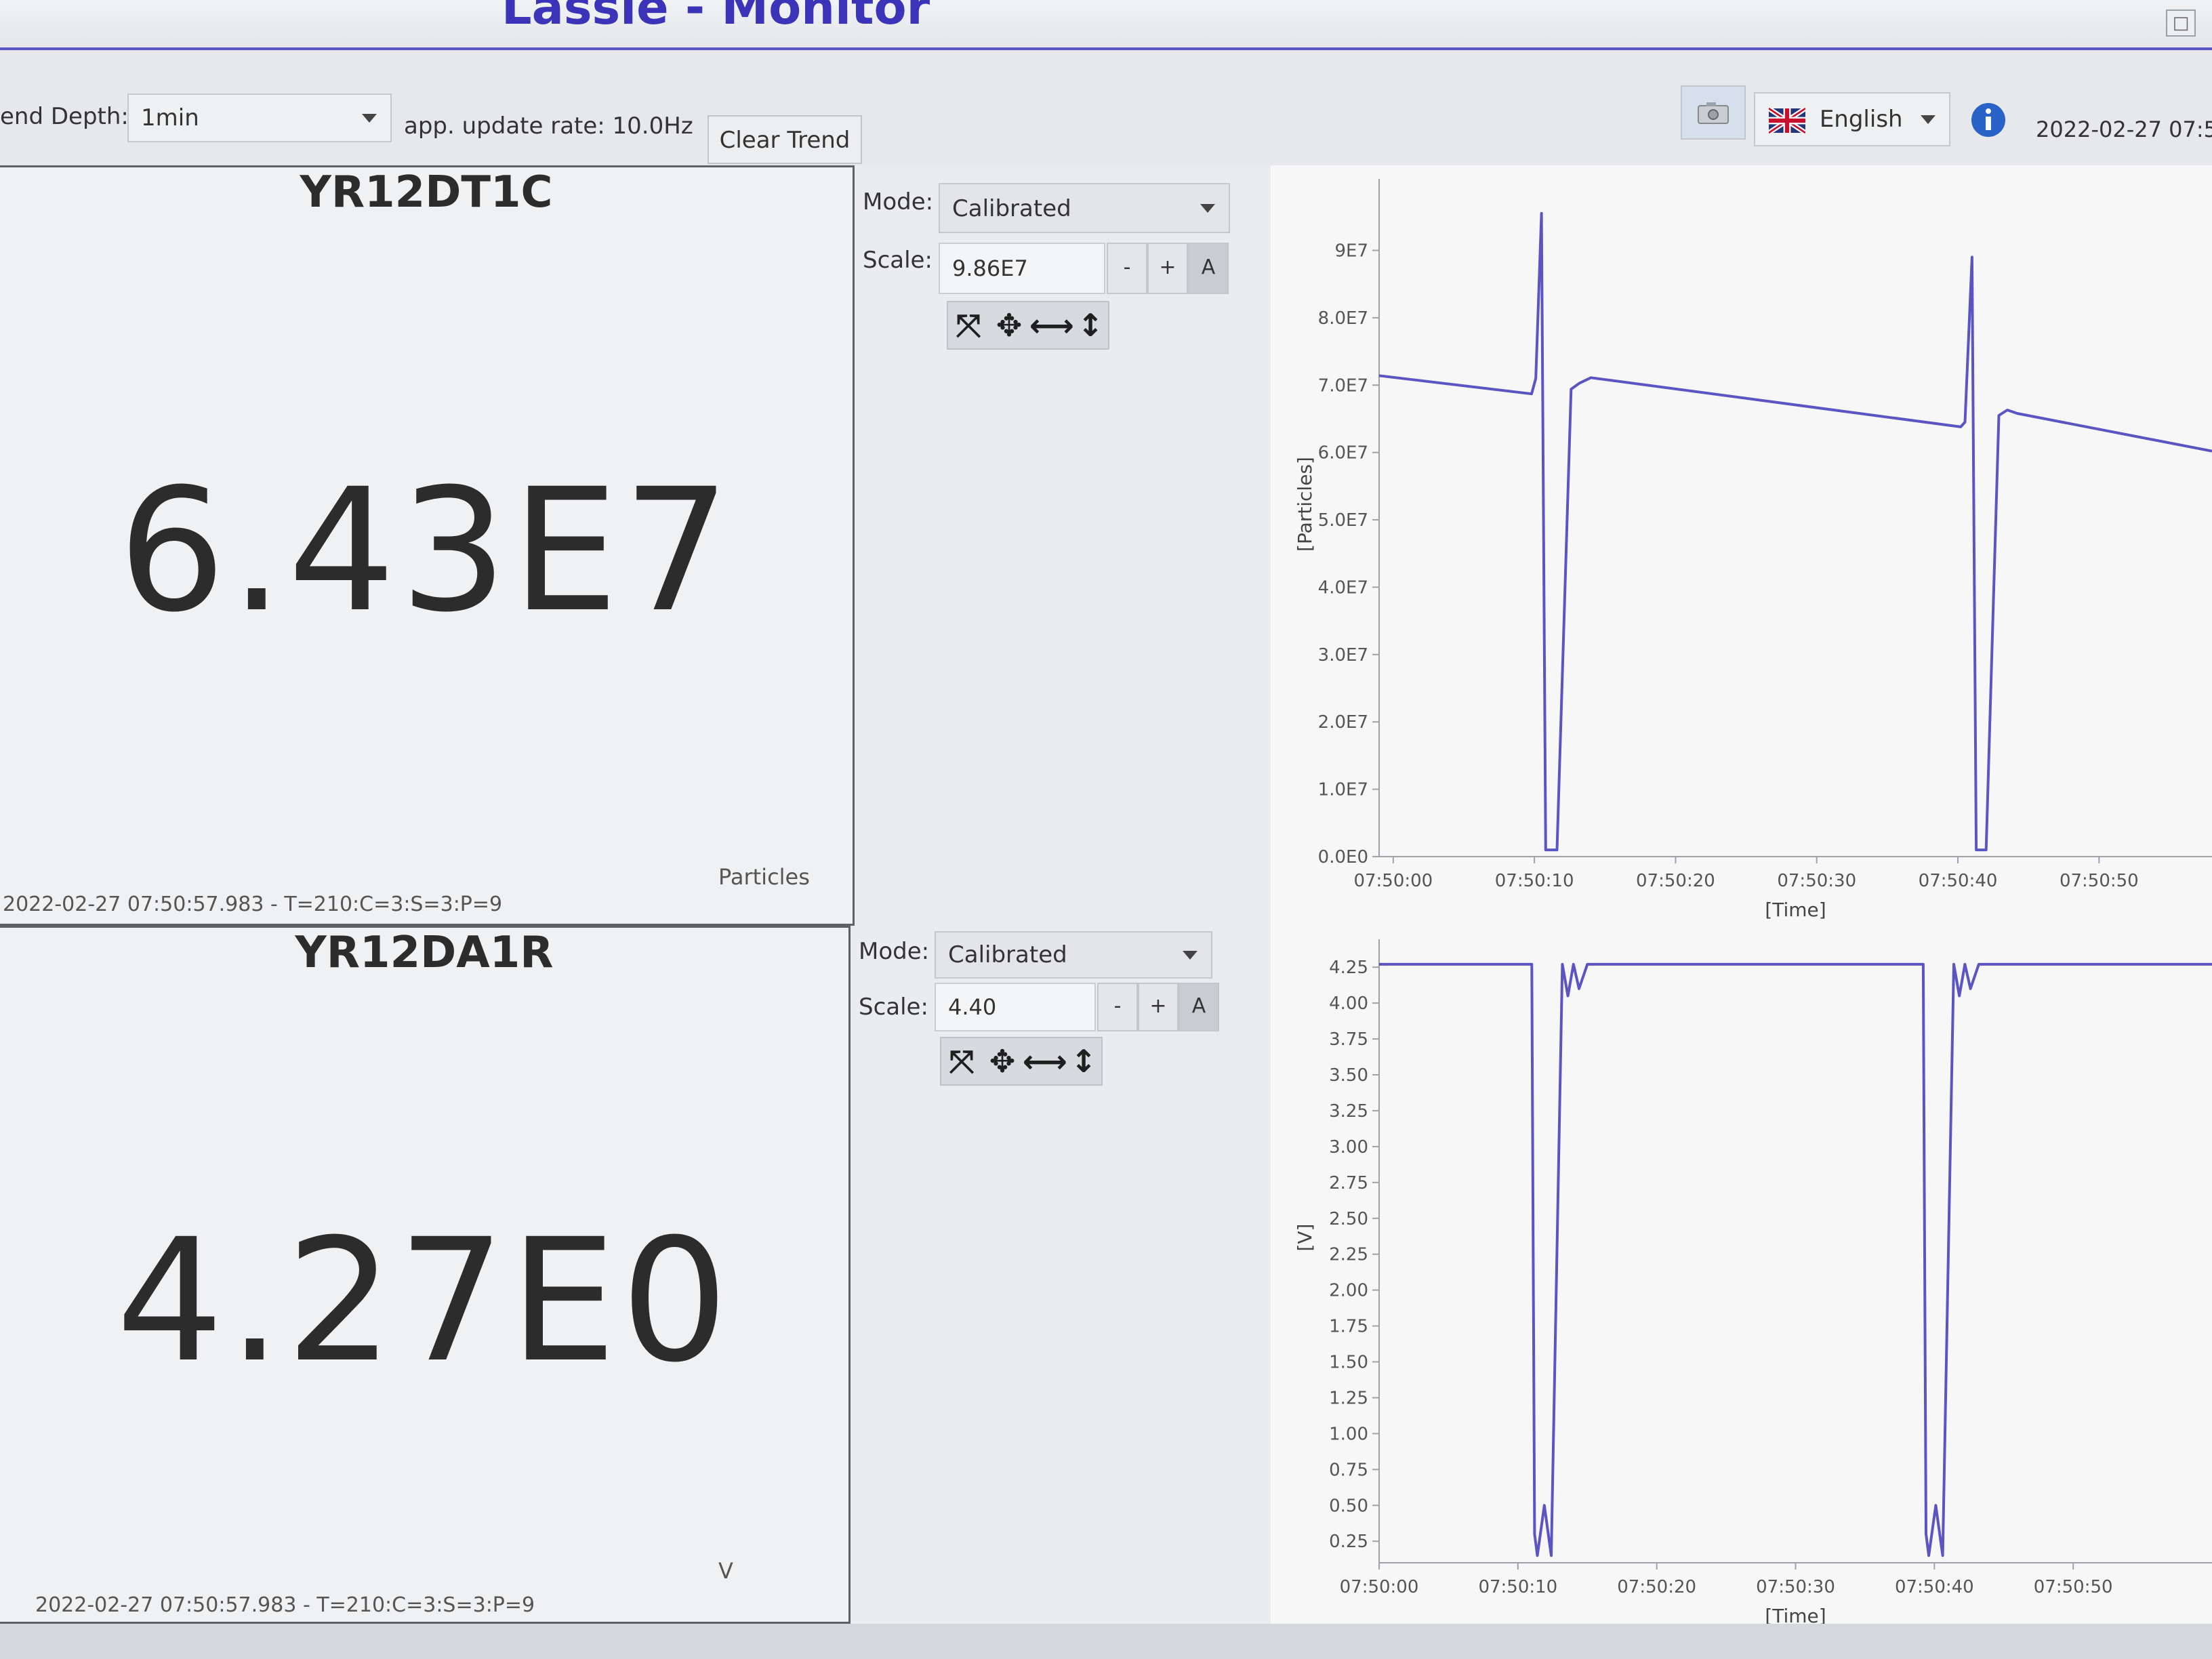  What do you see at coordinates (1861, 119) in the screenshot?
I see `language-value: English` at bounding box center [1861, 119].